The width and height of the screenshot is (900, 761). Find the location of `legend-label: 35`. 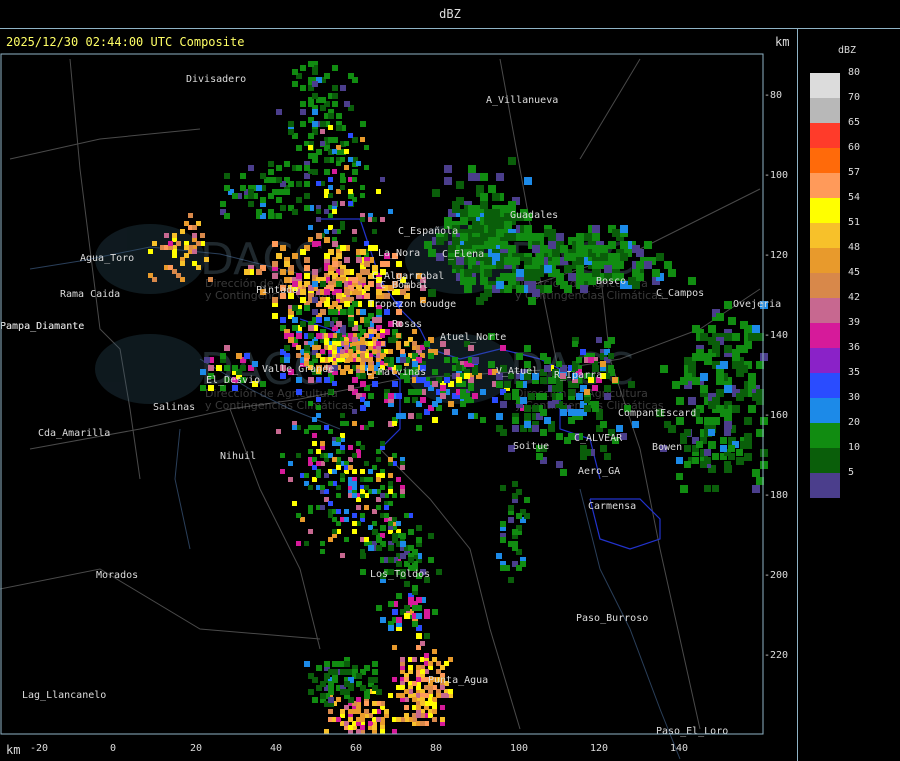

legend-label: 35 is located at coordinates (854, 372).